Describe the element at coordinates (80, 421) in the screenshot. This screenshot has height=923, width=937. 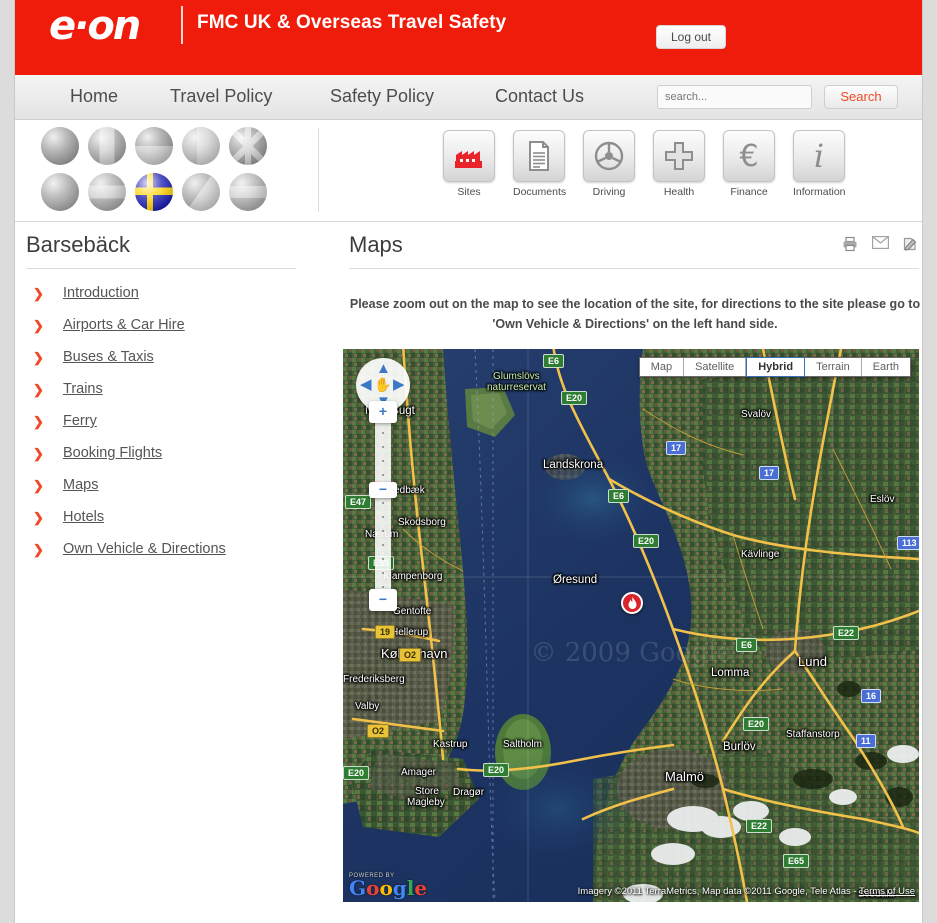
I see `sidebar-item-label: Ferry` at that location.